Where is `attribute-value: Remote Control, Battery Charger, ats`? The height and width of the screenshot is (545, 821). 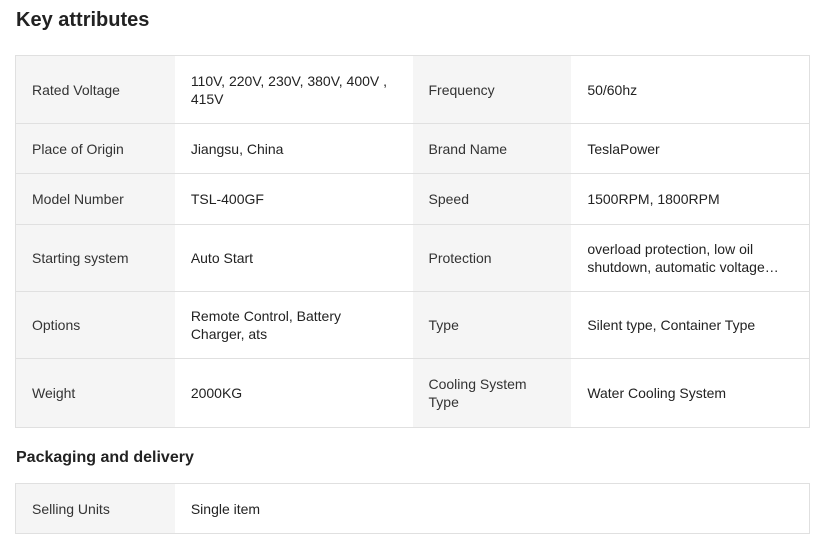
attribute-value: Remote Control, Battery Charger, ats is located at coordinates (293, 325).